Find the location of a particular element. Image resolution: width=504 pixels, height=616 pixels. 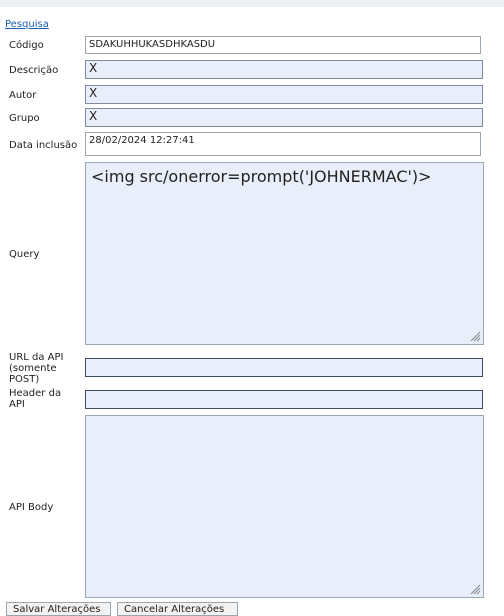

query-label: Query is located at coordinates (24, 254).